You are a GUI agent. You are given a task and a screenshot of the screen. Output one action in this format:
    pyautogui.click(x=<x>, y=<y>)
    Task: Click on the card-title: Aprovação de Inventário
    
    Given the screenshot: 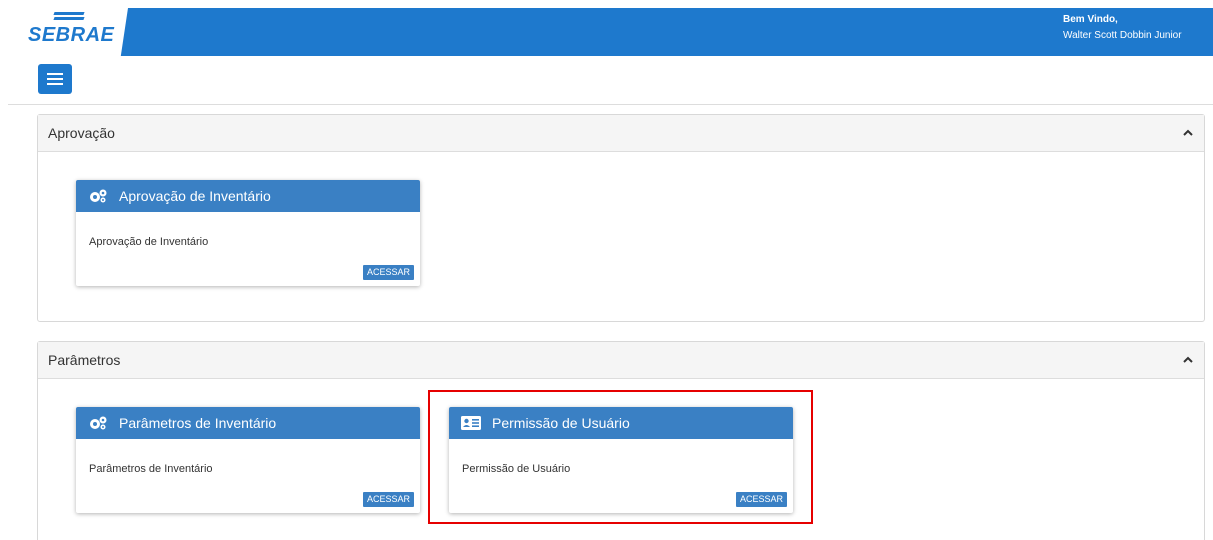 What is the action you would take?
    pyautogui.click(x=195, y=196)
    